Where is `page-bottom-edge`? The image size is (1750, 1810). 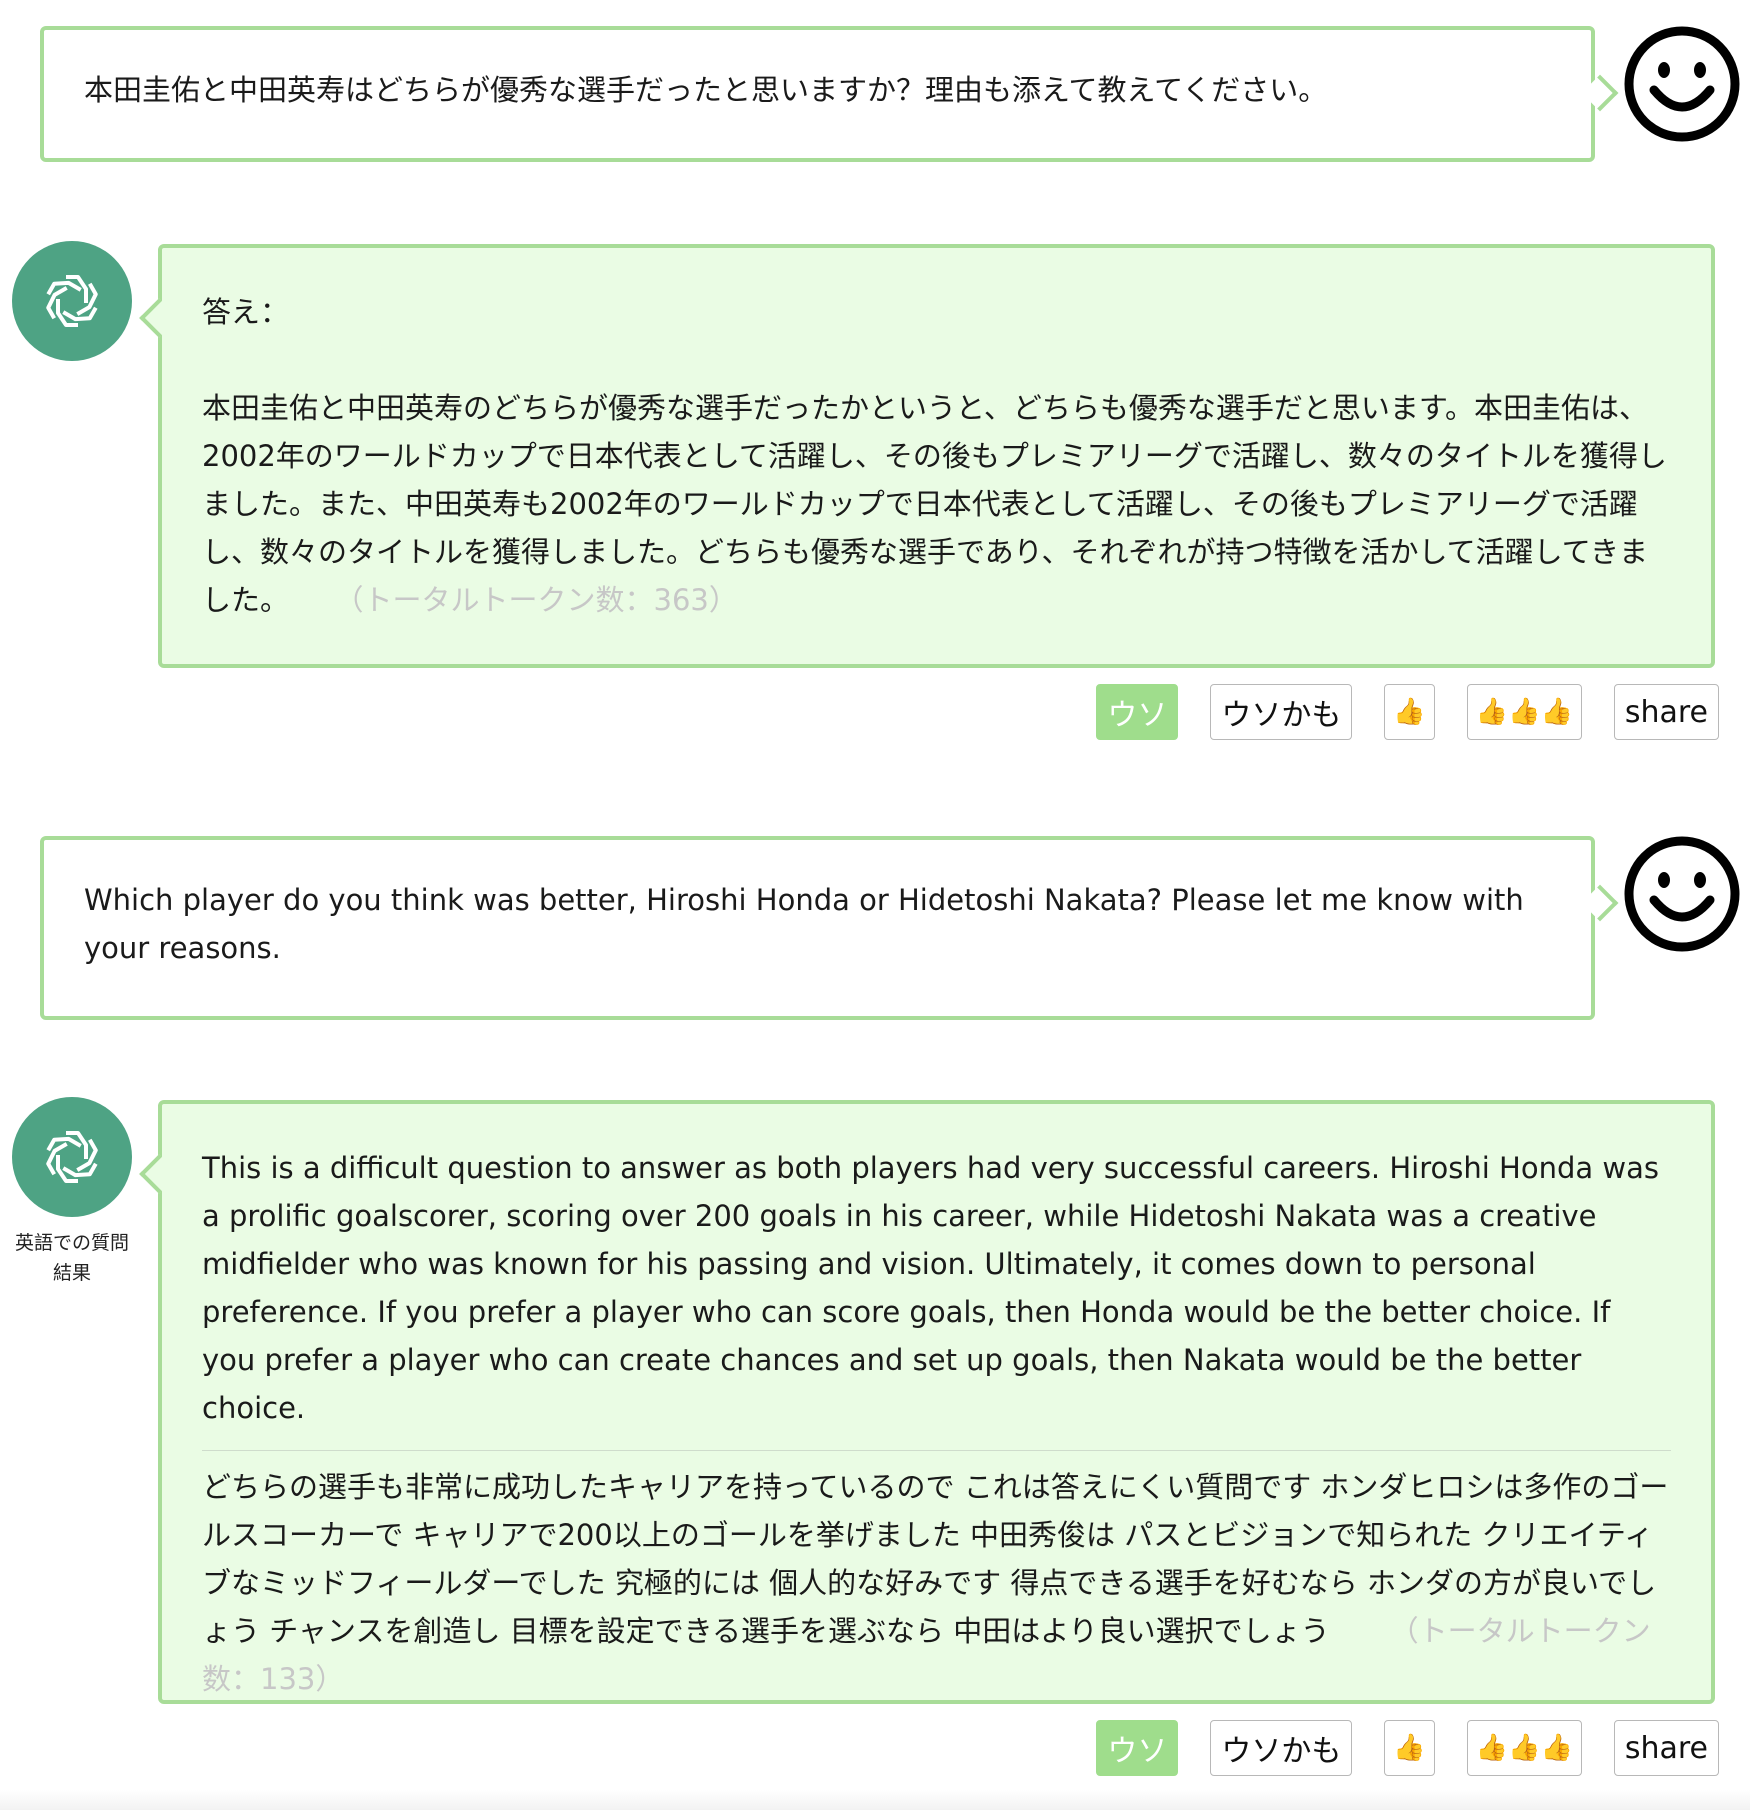
page-bottom-edge is located at coordinates (875, 1800).